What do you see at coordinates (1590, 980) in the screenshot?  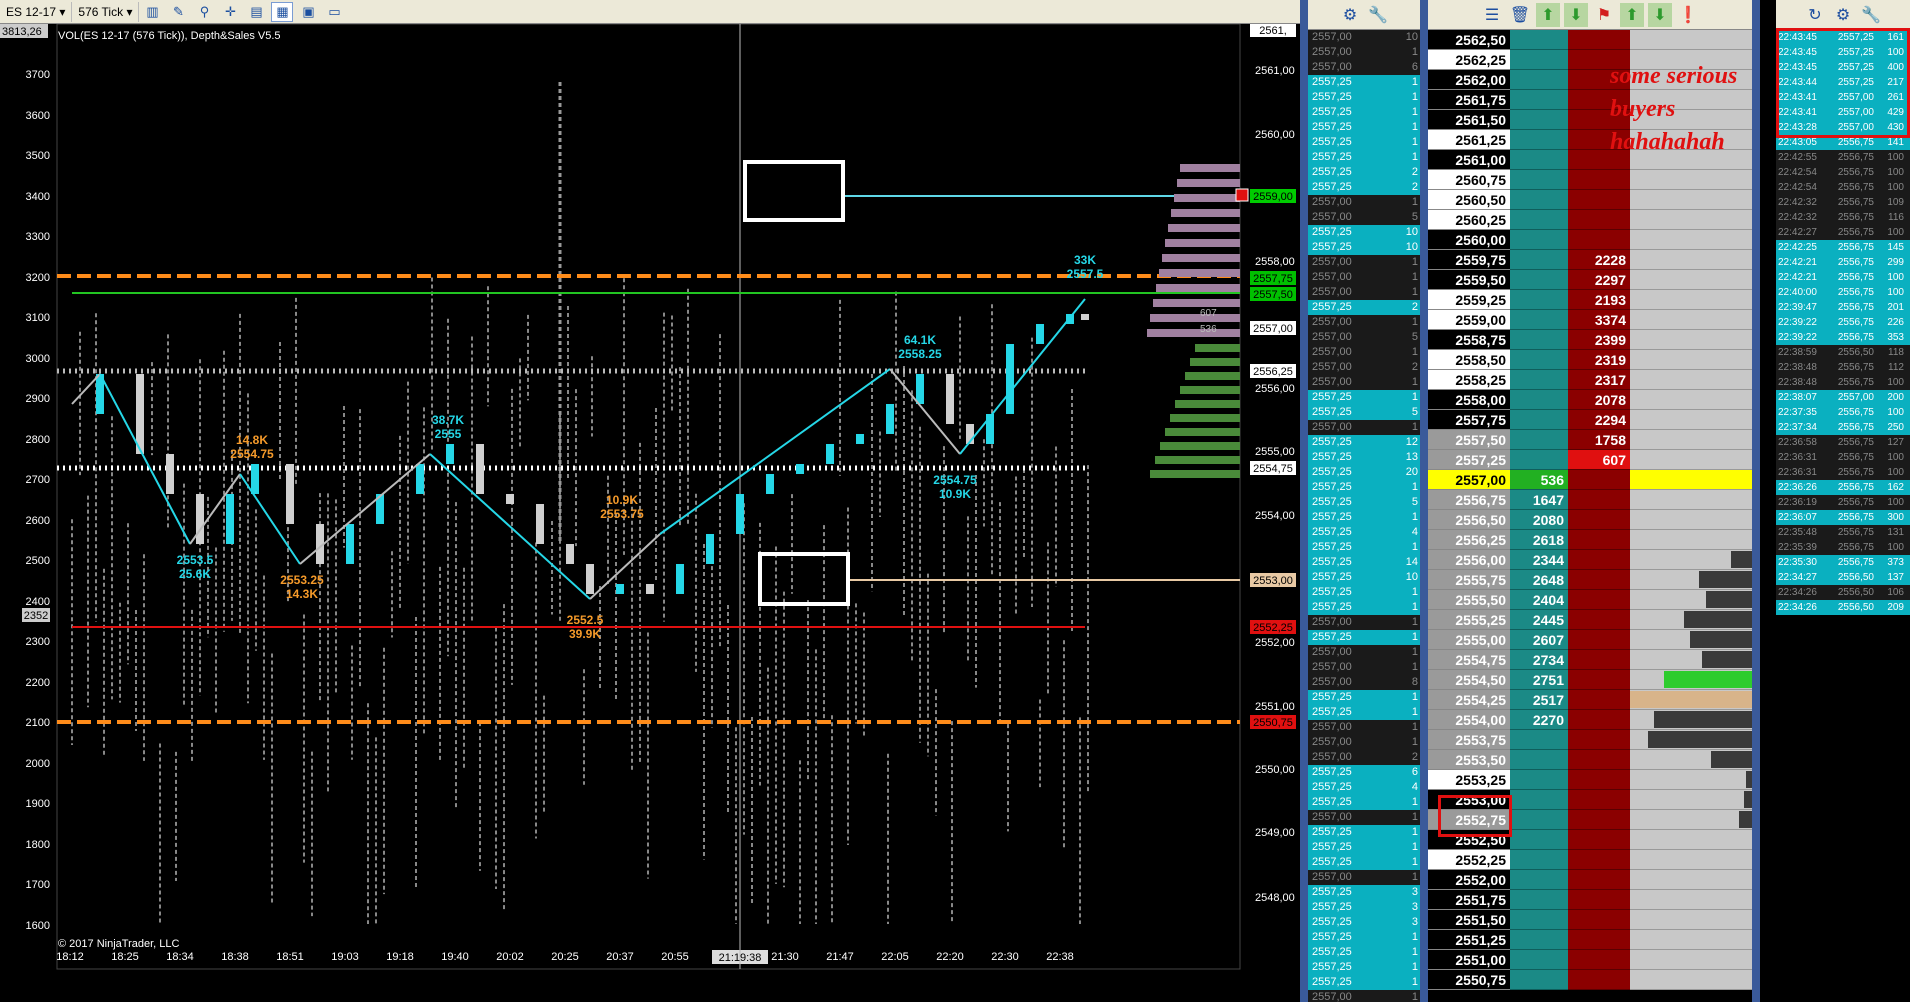 I see `ladder-row: 2550,75` at bounding box center [1590, 980].